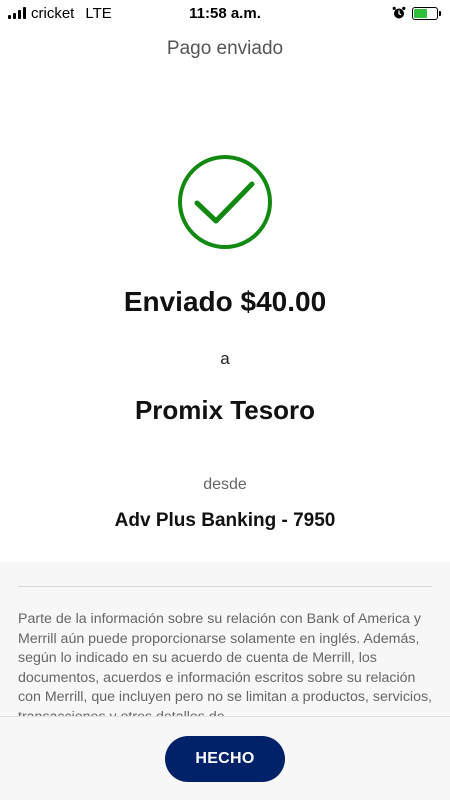  Describe the element at coordinates (17, 13) in the screenshot. I see `signal-strength-icon` at that location.